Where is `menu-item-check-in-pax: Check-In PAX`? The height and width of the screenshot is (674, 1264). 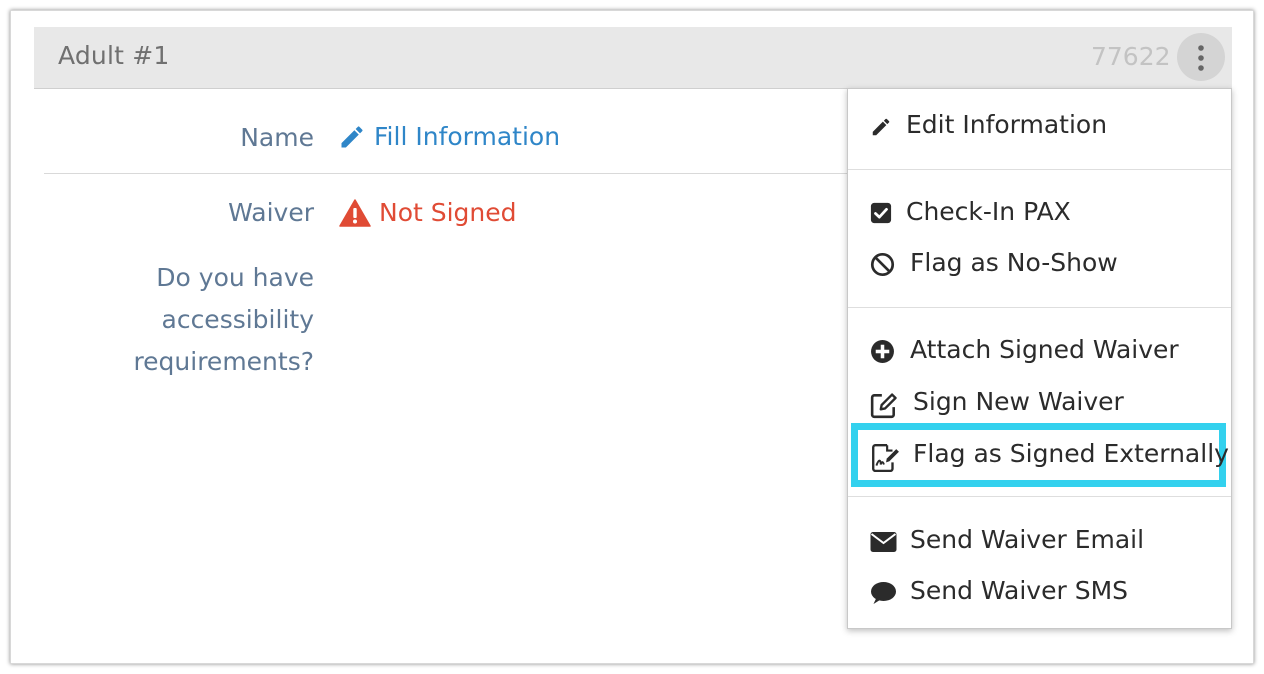 menu-item-check-in-pax: Check-In PAX is located at coordinates (1039, 213).